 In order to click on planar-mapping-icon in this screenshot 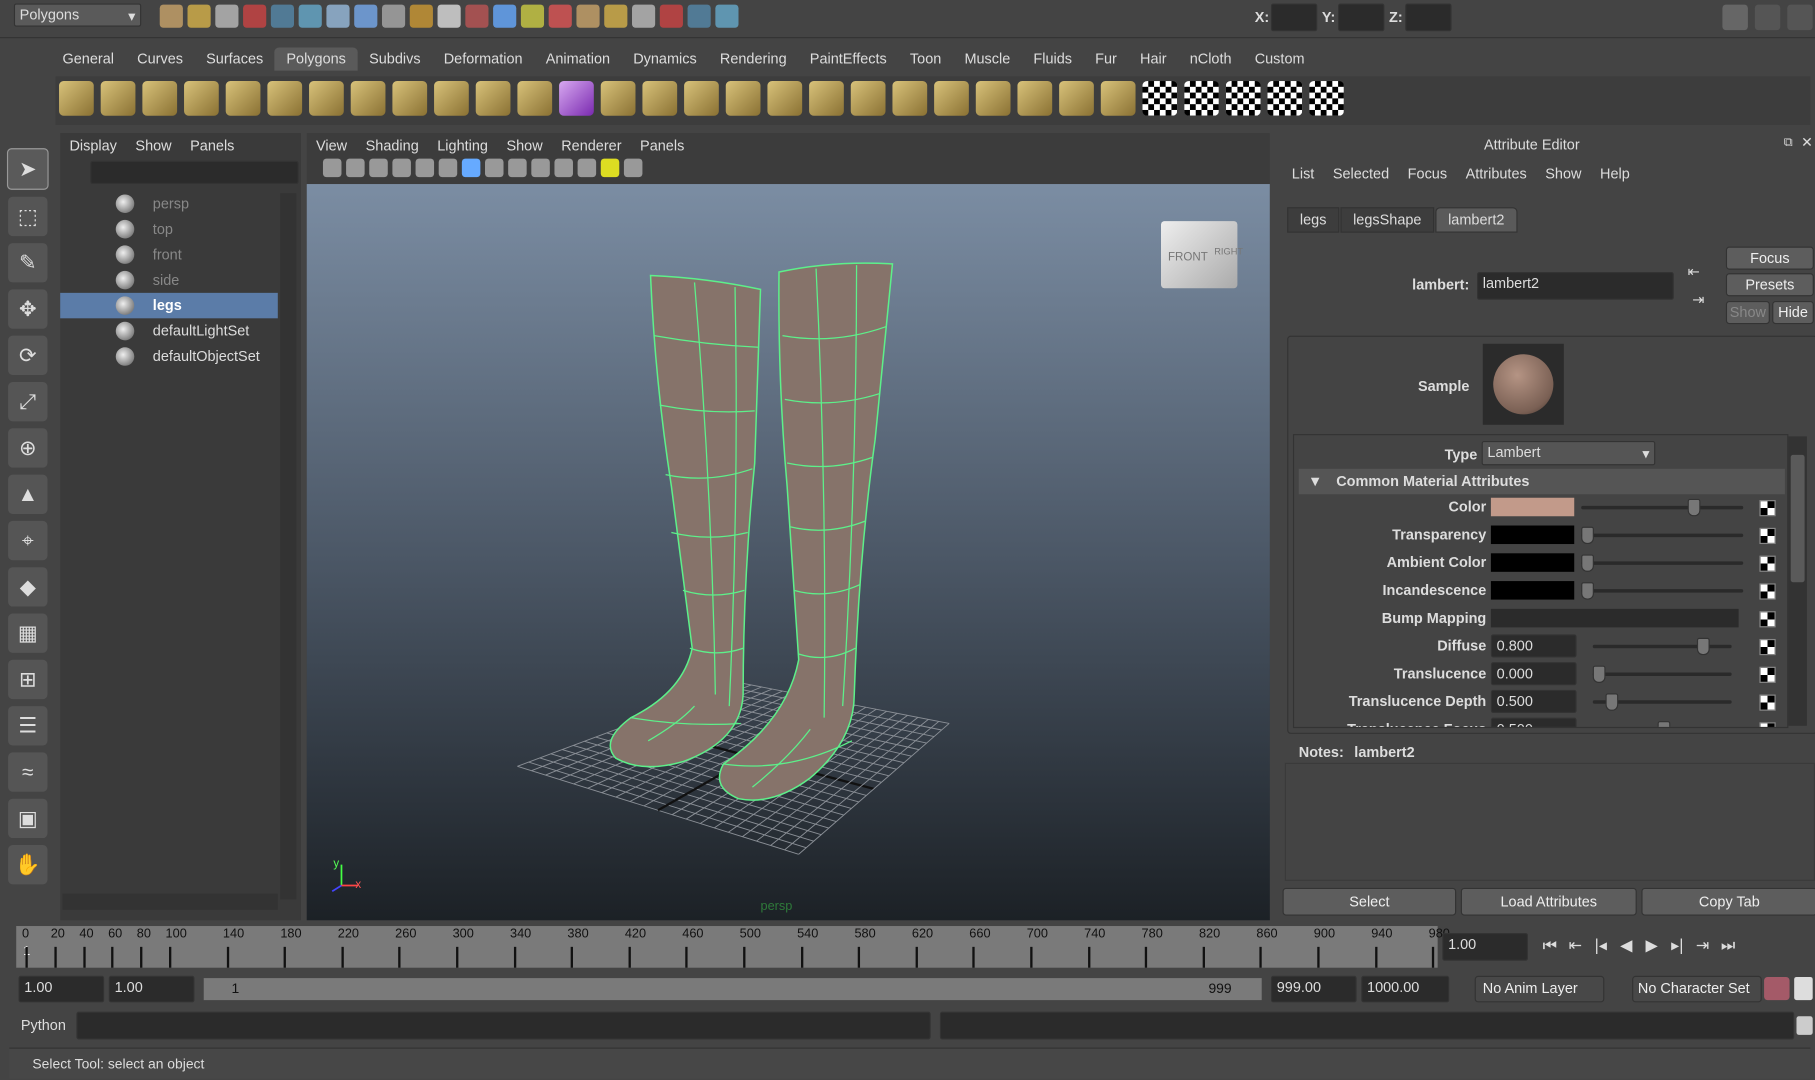, I will do `click(1076, 98)`.